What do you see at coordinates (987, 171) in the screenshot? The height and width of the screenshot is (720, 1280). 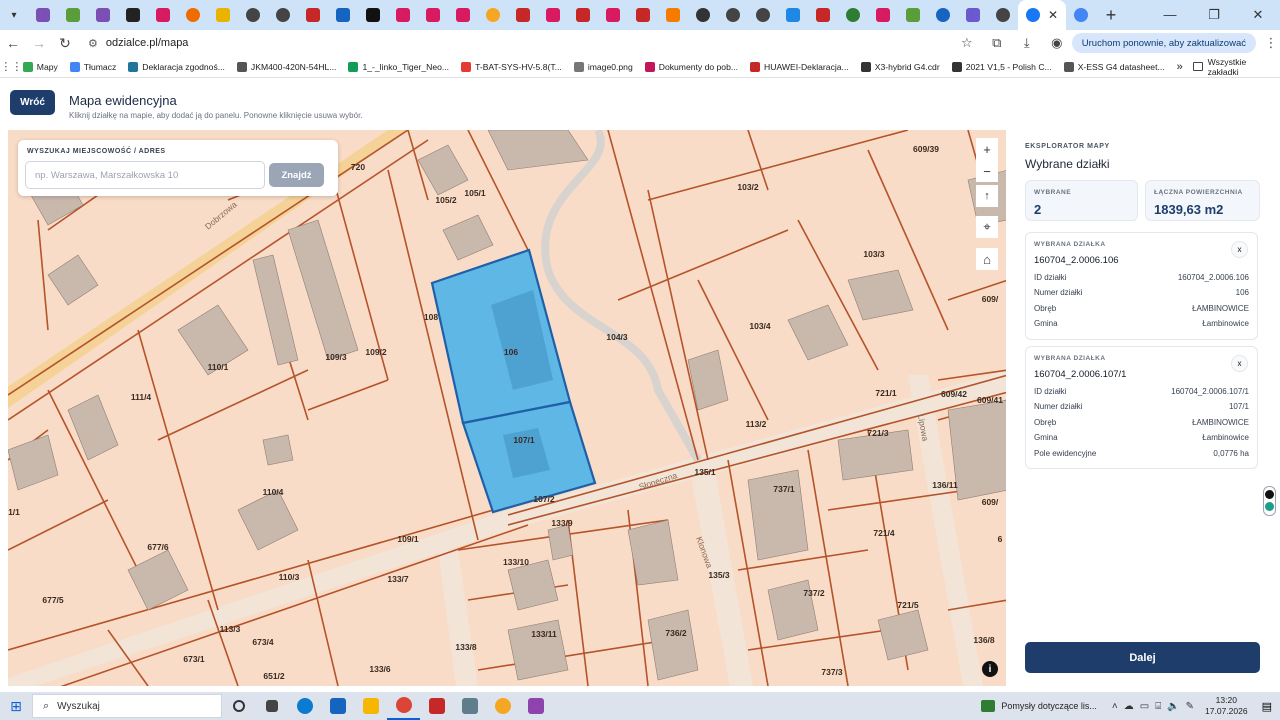 I see `zoom-out-button: −` at bounding box center [987, 171].